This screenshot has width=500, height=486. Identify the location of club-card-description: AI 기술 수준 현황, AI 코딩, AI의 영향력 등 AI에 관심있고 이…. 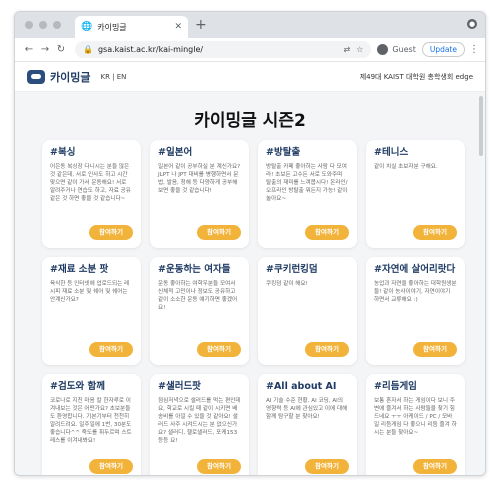
(307, 409).